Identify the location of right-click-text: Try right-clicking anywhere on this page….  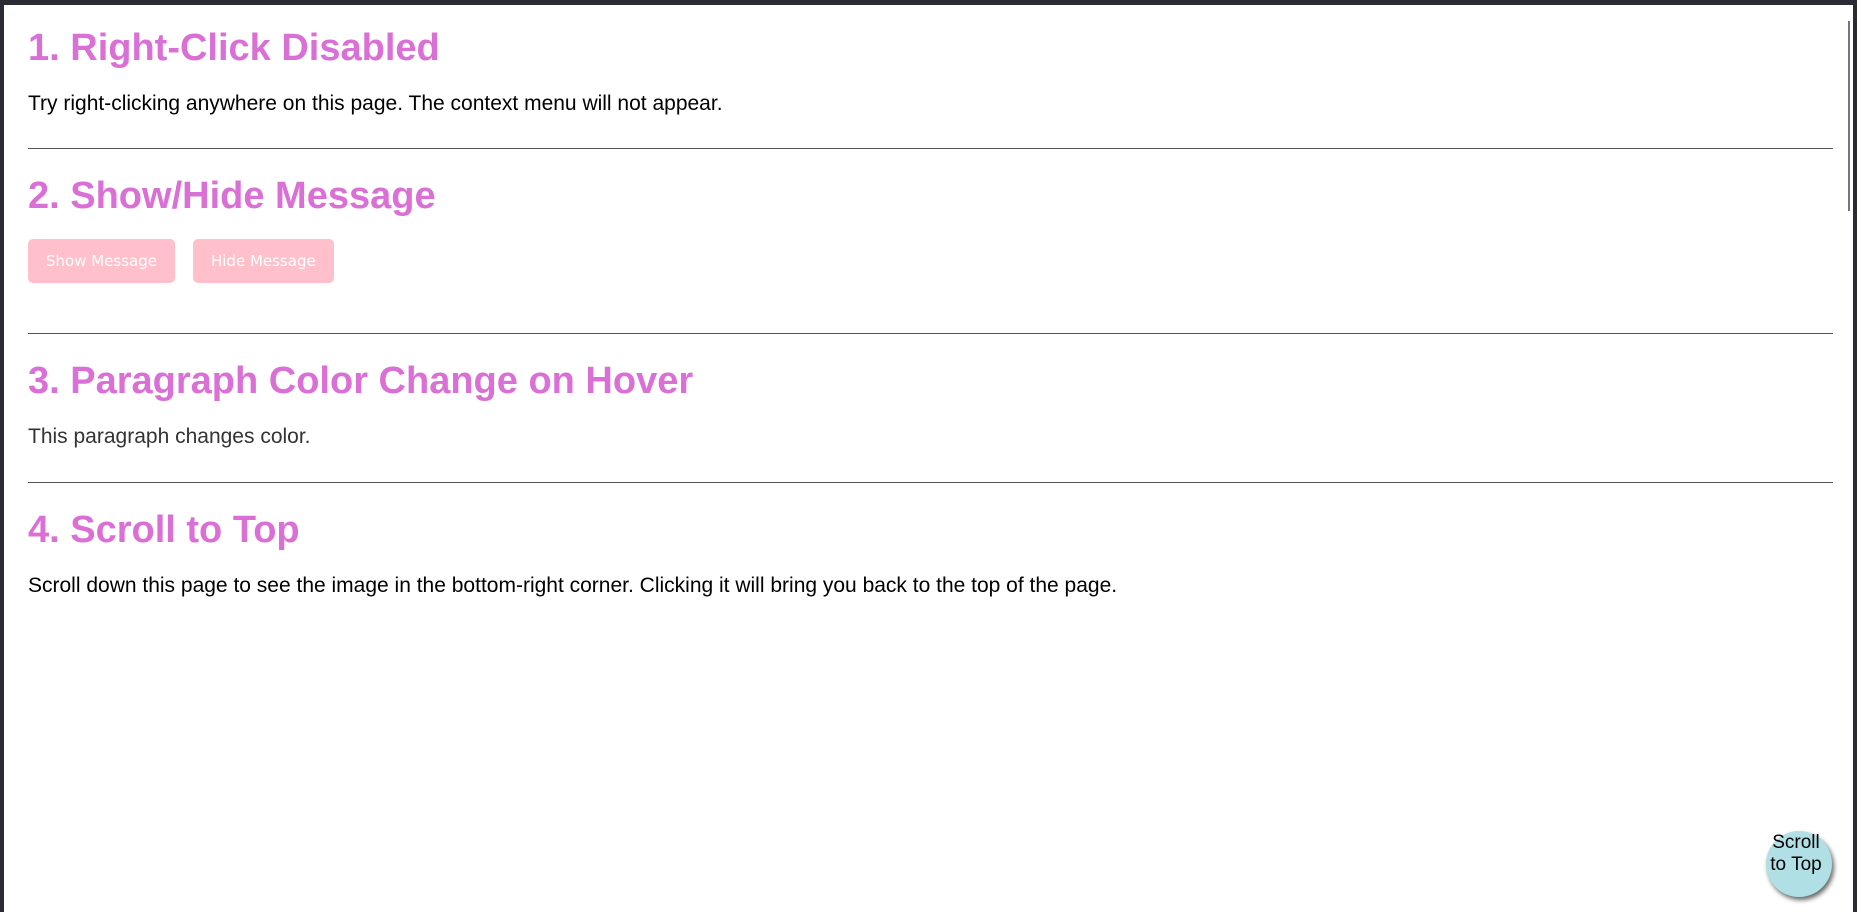
(375, 103).